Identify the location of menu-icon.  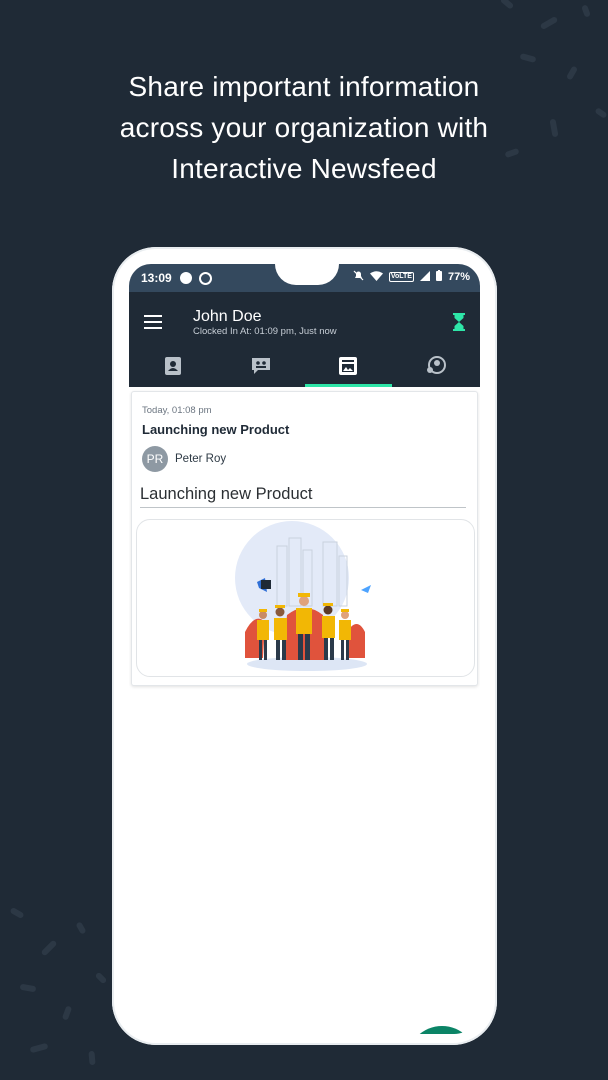
(153, 322).